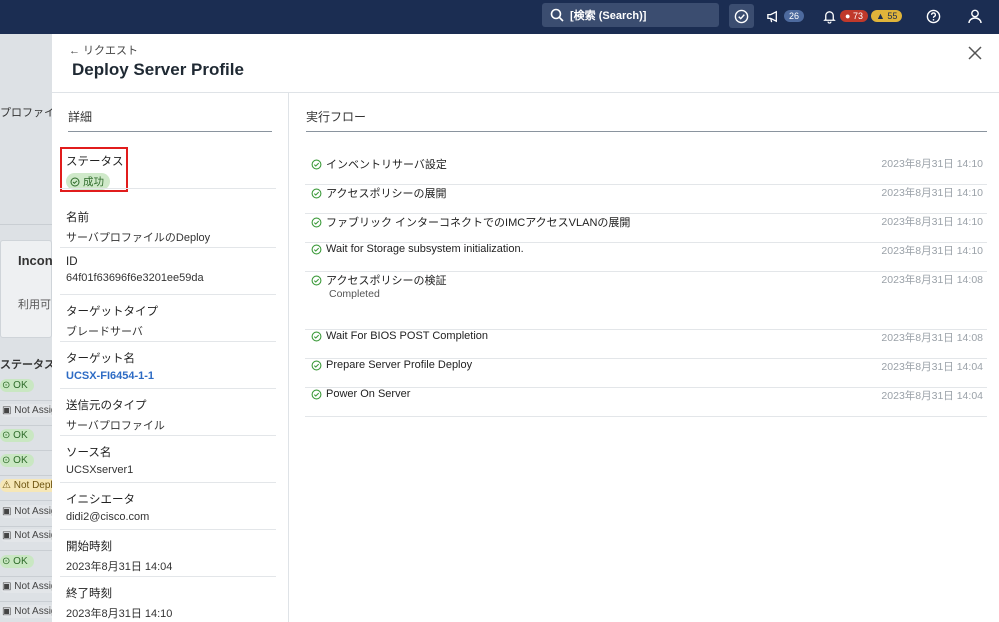  I want to click on flow-step-name: Power On Server, so click(360, 394).